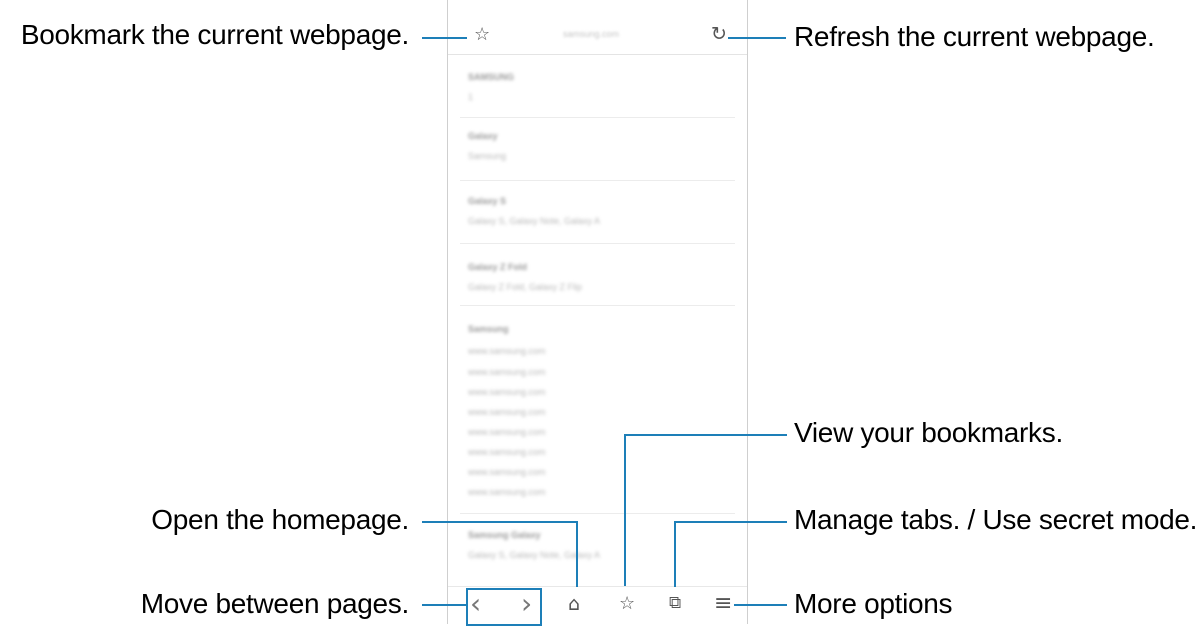 This screenshot has height=626, width=1203. I want to click on section-line: Galaxy Z Fold, Galaxy Z Flip, so click(525, 287).